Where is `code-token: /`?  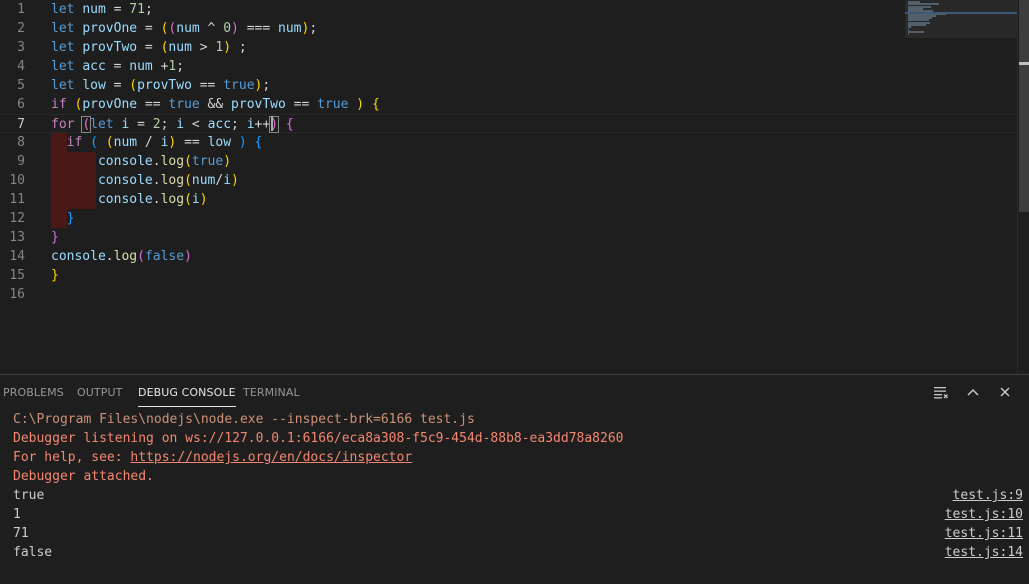
code-token: / is located at coordinates (149, 142).